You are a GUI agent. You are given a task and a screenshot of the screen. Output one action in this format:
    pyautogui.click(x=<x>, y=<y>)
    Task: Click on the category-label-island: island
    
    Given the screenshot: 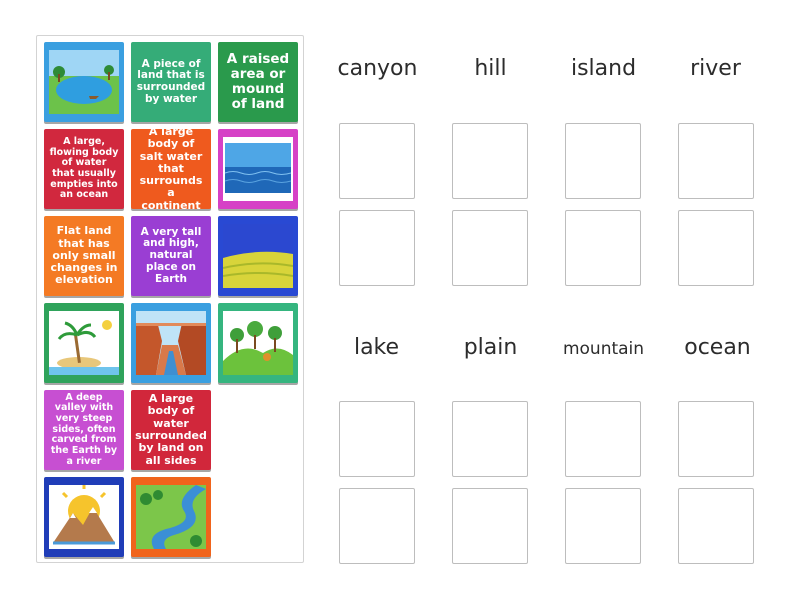 What is the action you would take?
    pyautogui.click(x=603, y=68)
    